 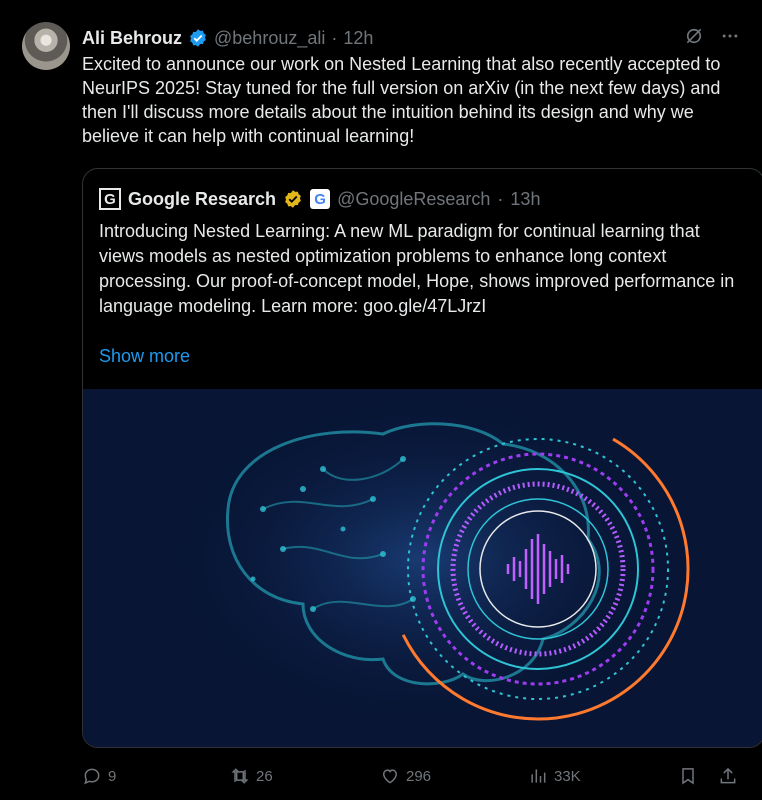 What do you see at coordinates (132, 38) in the screenshot?
I see `author-name: Ali Behrouz` at bounding box center [132, 38].